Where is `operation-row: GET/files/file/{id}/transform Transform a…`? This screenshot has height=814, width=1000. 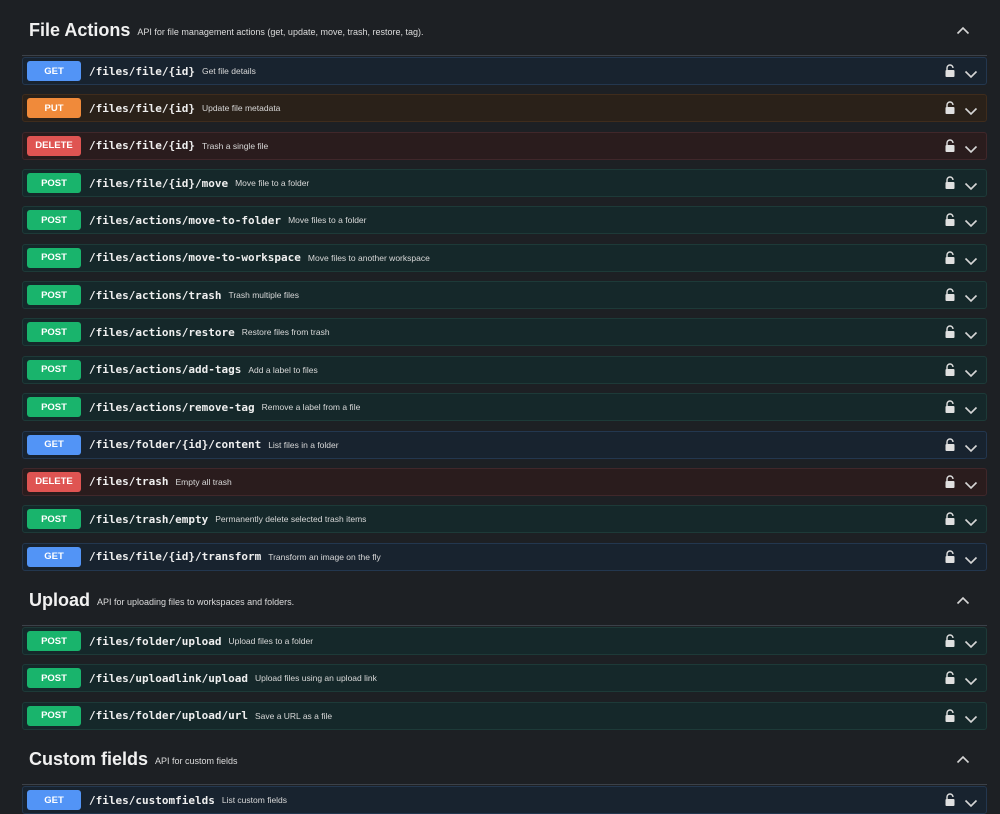 operation-row: GET/files/file/{id}/transform Transform a… is located at coordinates (504, 556).